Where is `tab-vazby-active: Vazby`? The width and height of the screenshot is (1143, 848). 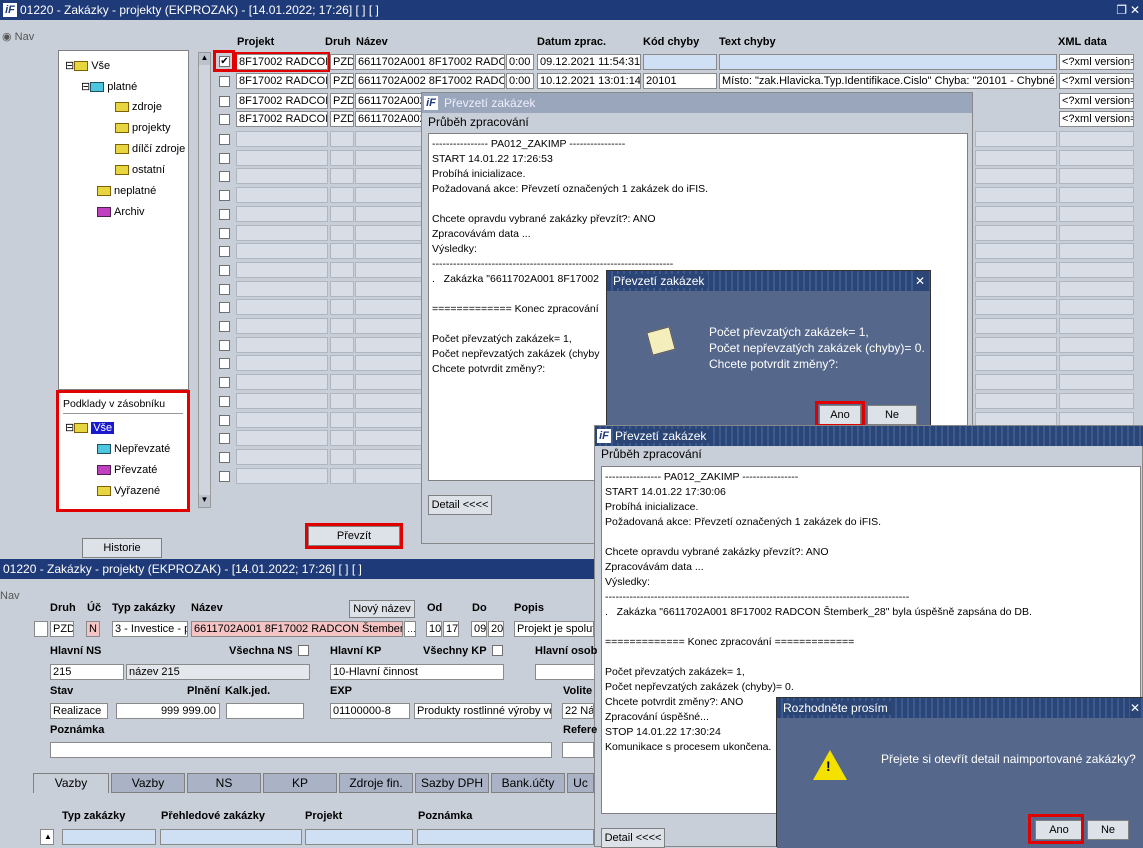 tab-vazby-active: Vazby is located at coordinates (71, 783).